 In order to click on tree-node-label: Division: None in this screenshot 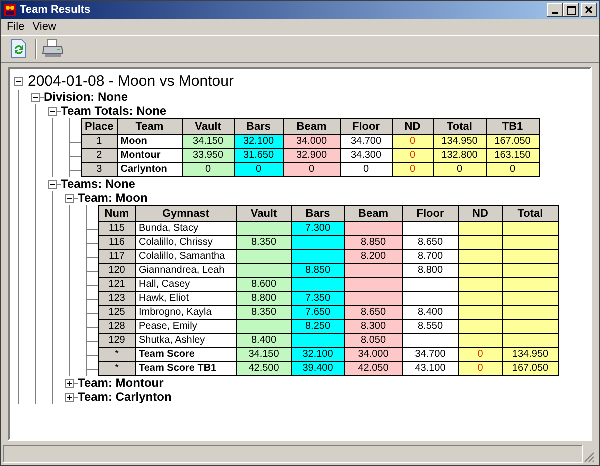, I will do `click(86, 97)`.